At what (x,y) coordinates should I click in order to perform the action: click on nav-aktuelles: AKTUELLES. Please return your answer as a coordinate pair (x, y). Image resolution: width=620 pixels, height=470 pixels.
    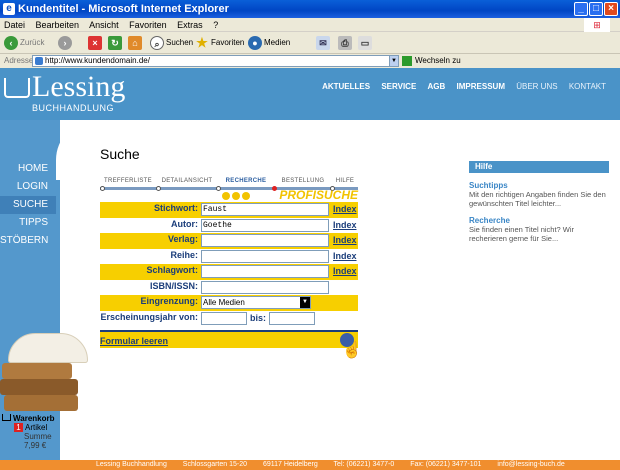
    Looking at the image, I should click on (346, 86).